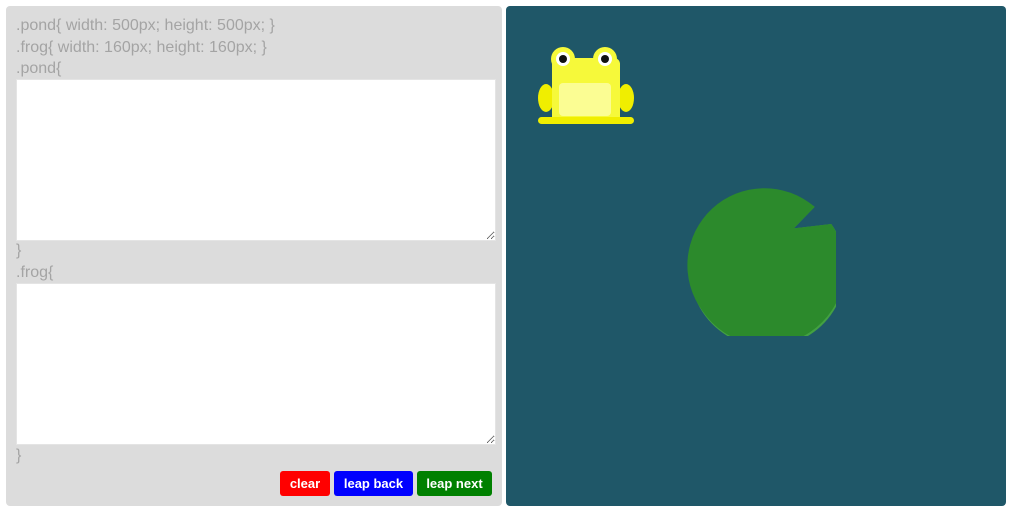 The image size is (1027, 518). I want to click on frog-css-input, so click(256, 364).